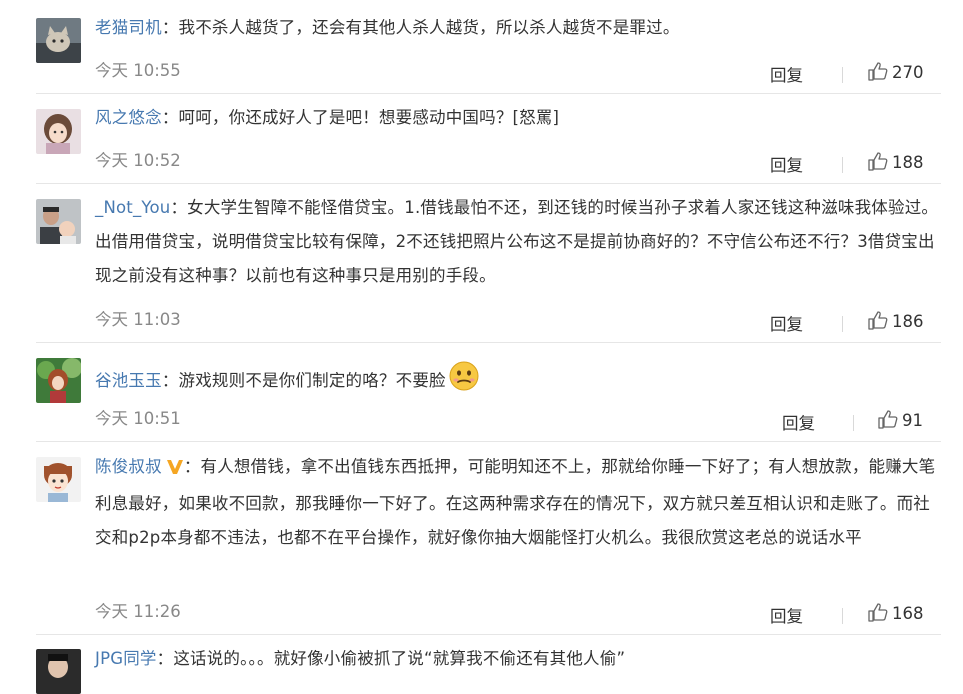 The height and width of the screenshot is (694, 963). I want to click on comment-username: _Not_You, so click(132, 207).